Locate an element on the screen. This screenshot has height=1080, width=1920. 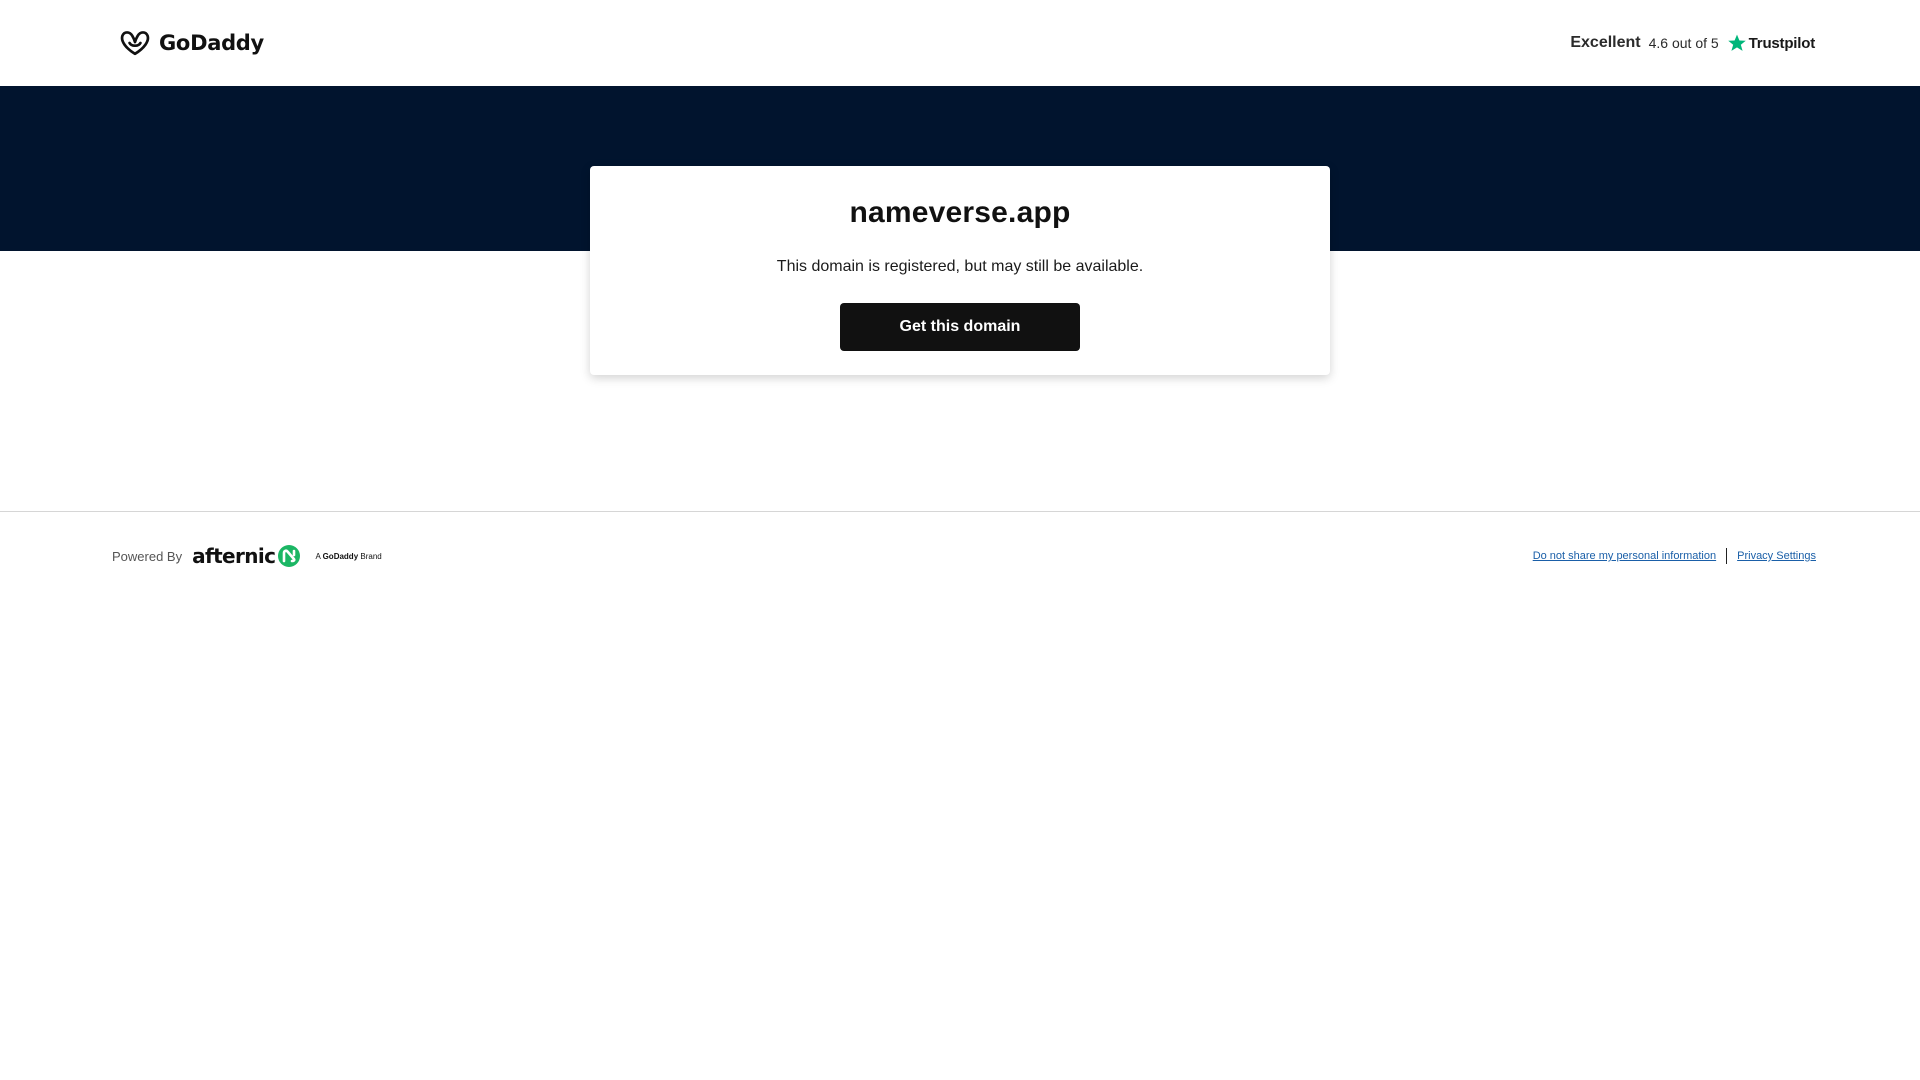
brand-tag-name: GoDaddy is located at coordinates (340, 556).